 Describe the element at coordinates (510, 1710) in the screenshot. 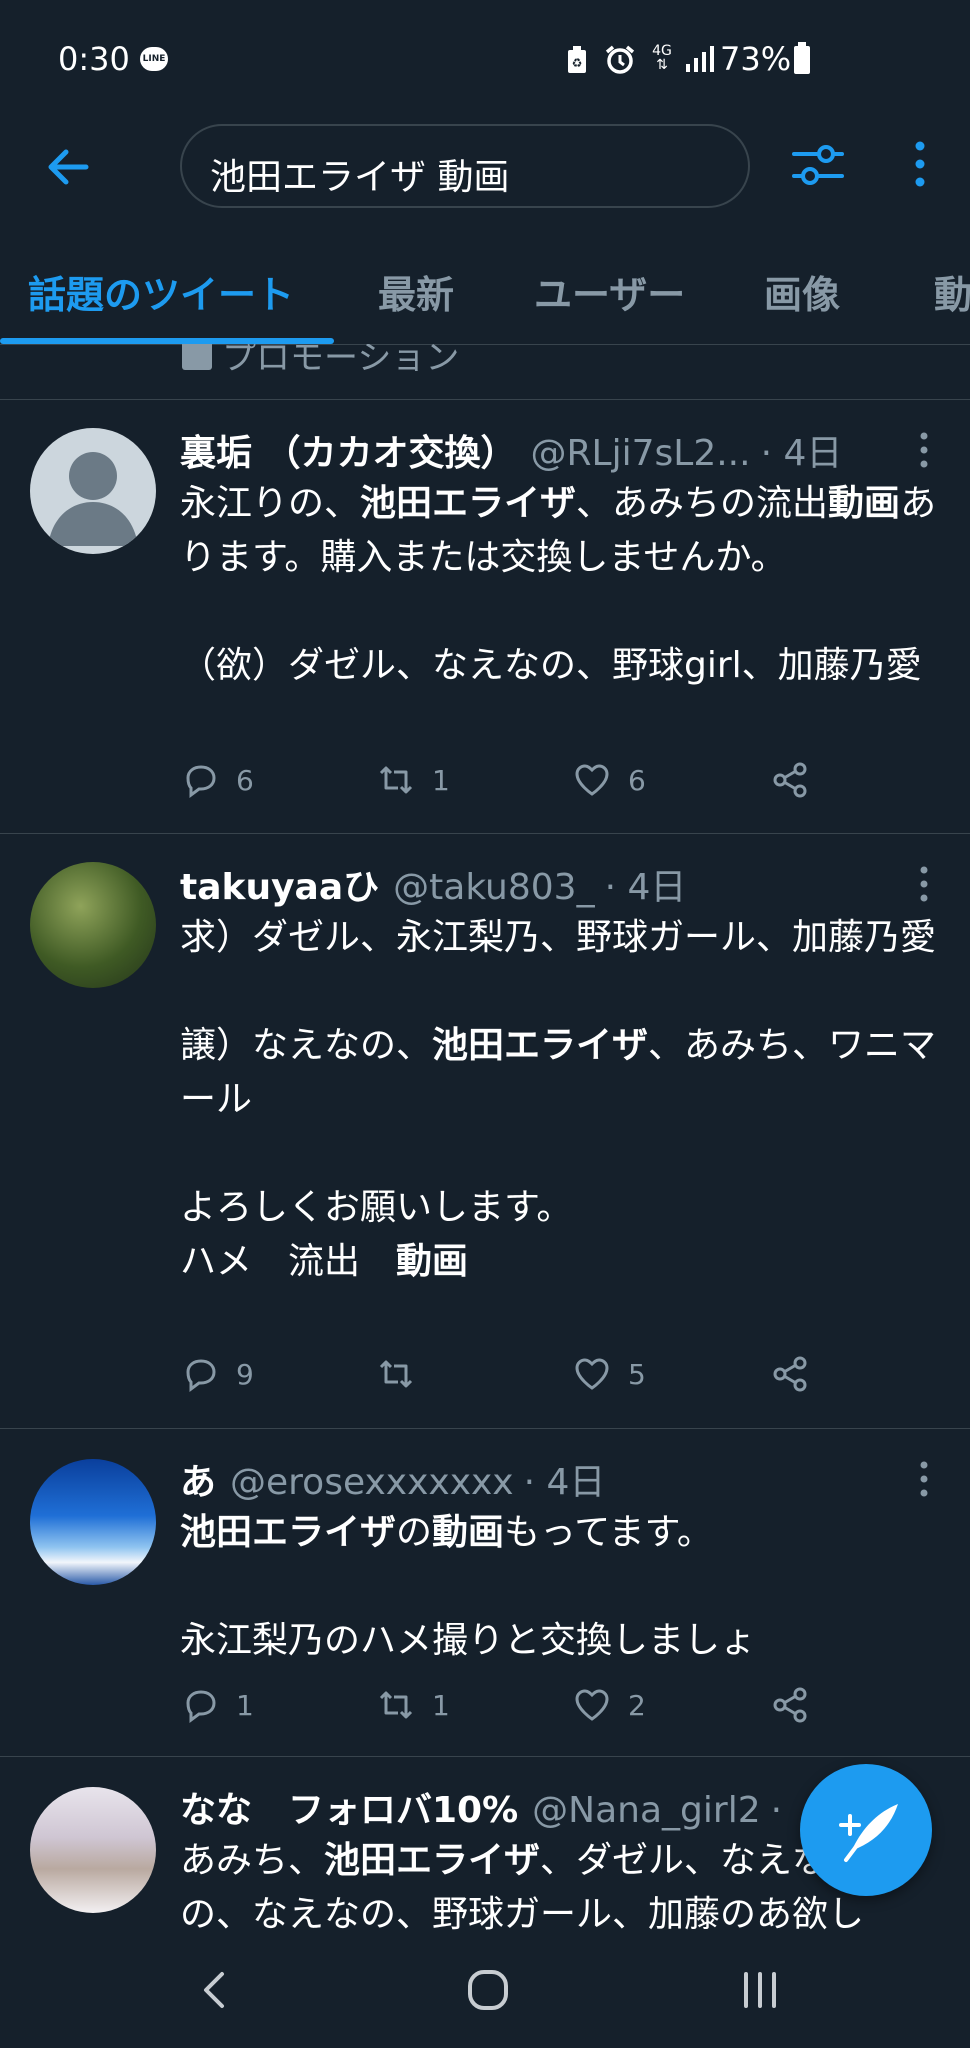

I see `tweet-actions: 1 1 2` at that location.